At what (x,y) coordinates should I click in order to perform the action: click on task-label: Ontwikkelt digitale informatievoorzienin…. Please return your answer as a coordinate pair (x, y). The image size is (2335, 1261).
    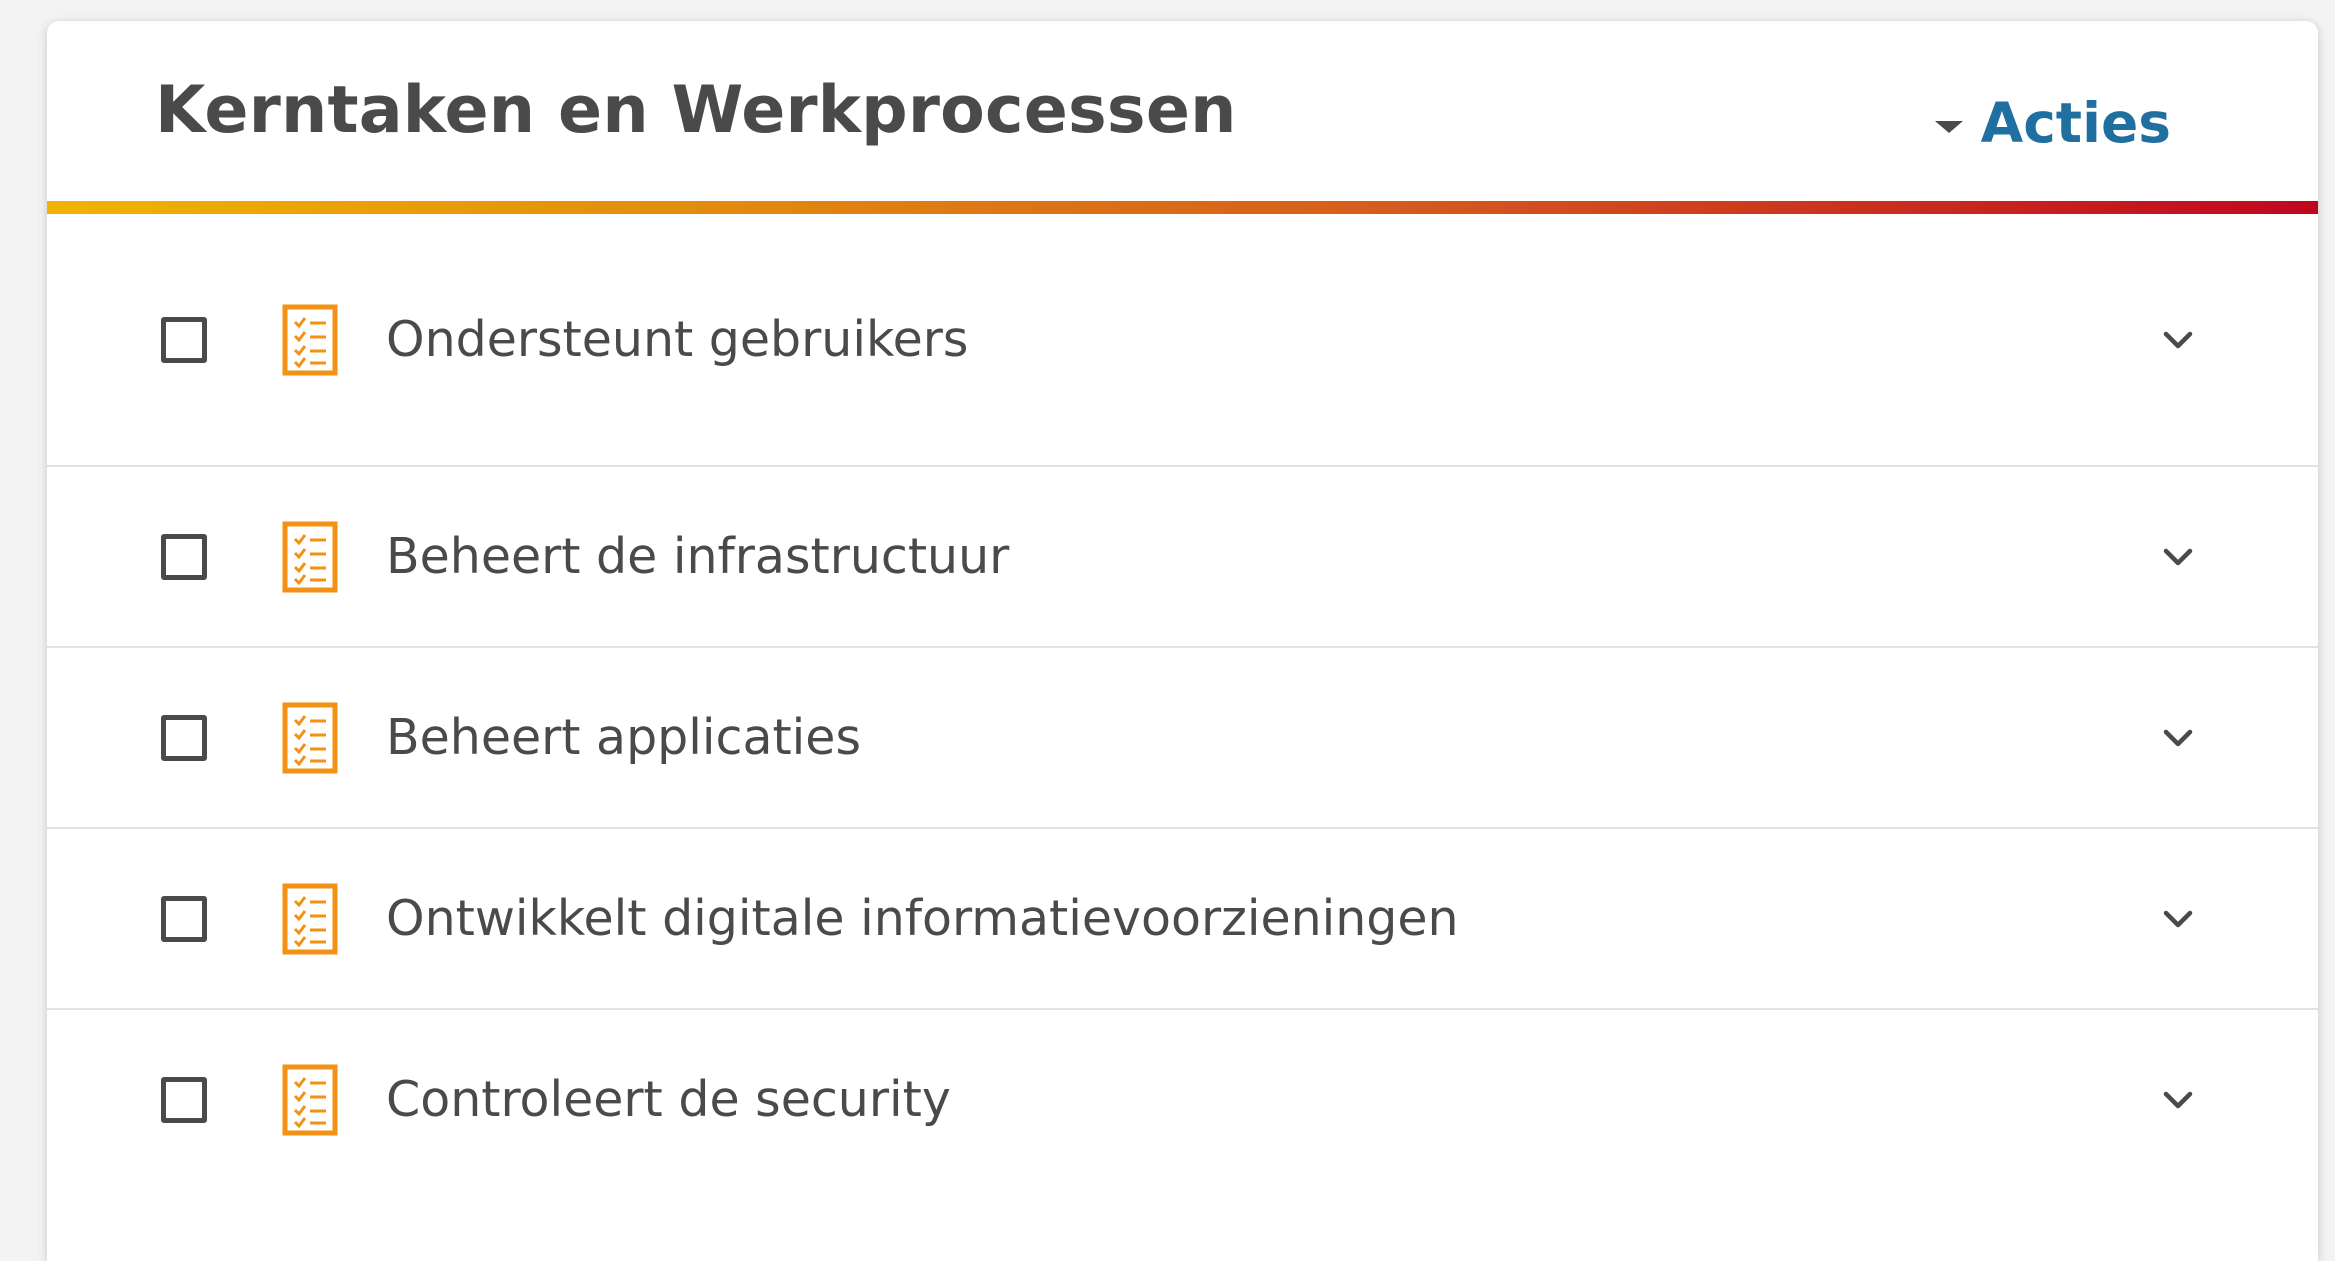
    Looking at the image, I should click on (922, 918).